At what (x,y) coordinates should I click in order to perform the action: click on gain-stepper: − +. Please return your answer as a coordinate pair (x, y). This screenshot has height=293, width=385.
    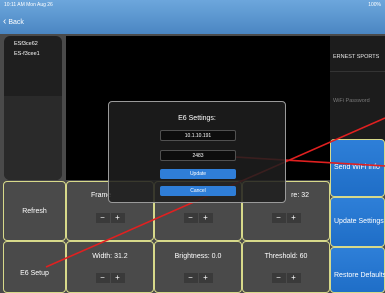
    Looking at the image, I should click on (198, 218).